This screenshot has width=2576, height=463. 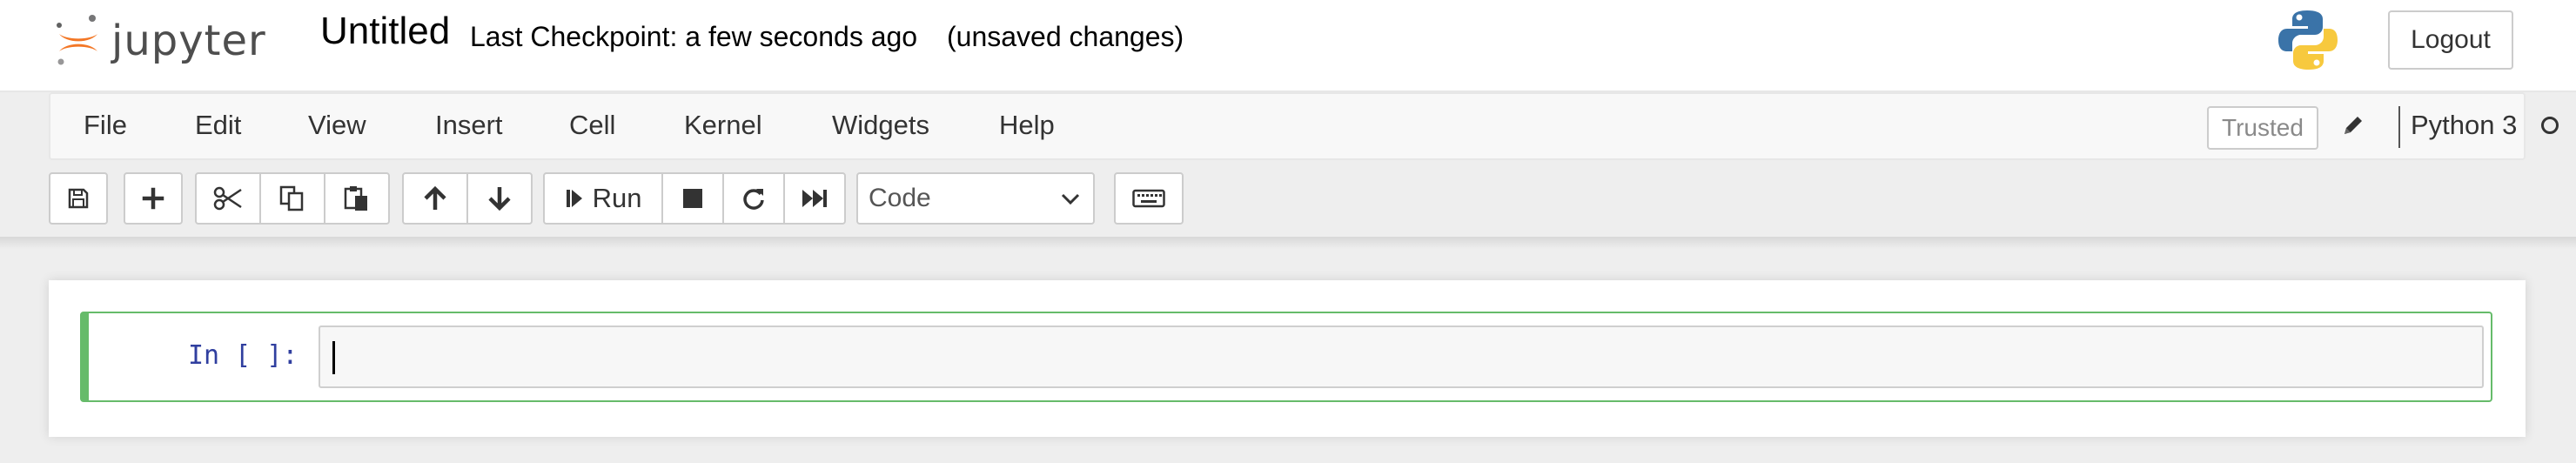 I want to click on stop-icon, so click(x=693, y=198).